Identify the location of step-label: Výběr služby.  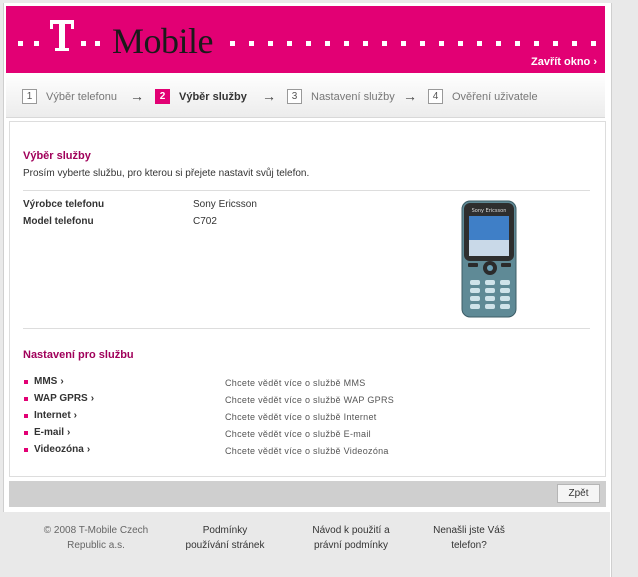
(213, 96).